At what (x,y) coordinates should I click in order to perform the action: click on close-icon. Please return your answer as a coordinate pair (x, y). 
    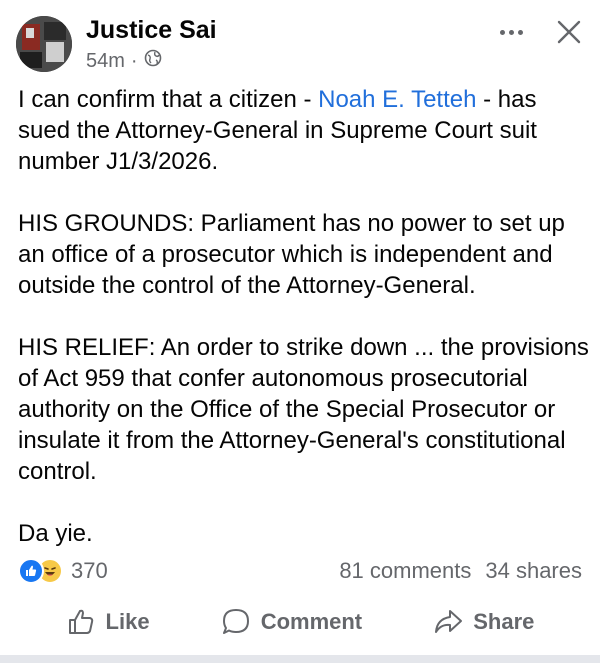
    Looking at the image, I should click on (569, 32).